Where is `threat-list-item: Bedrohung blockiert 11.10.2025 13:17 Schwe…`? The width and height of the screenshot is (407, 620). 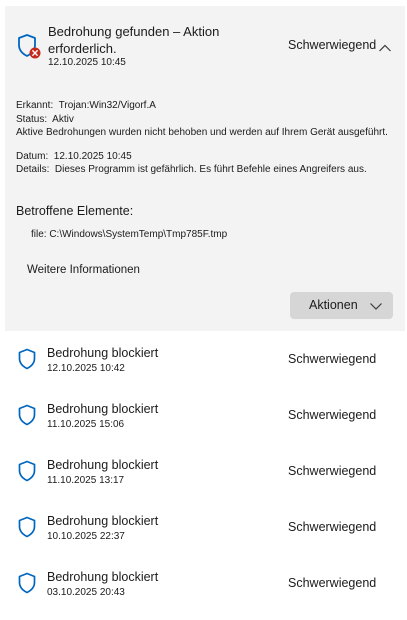
threat-list-item: Bedrohung blockiert 11.10.2025 13:17 Schwe… is located at coordinates (203, 483).